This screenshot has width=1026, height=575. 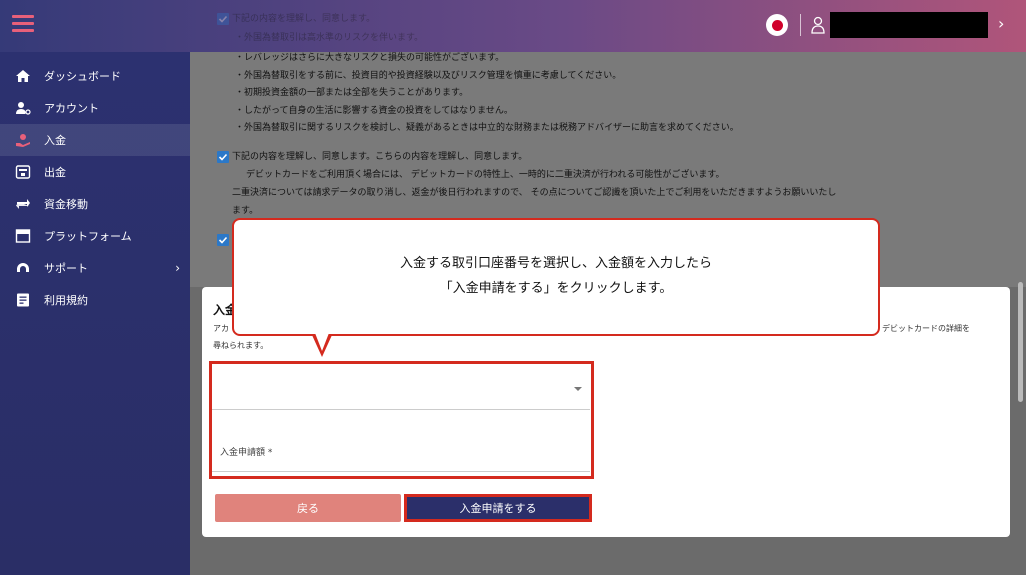 What do you see at coordinates (909, 25) in the screenshot?
I see `user-name-redacted` at bounding box center [909, 25].